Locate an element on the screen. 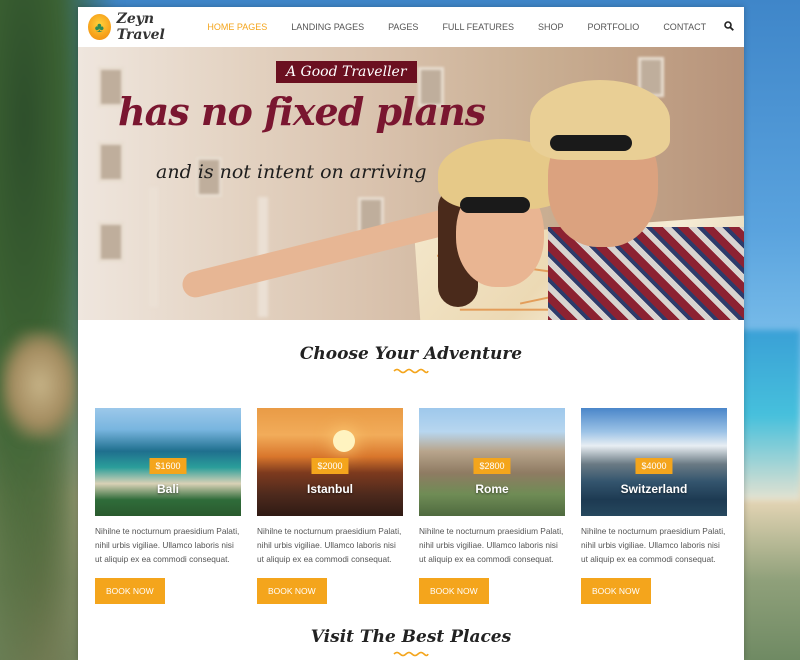 The width and height of the screenshot is (800, 660). destination-image: $1600 Bali is located at coordinates (168, 462).